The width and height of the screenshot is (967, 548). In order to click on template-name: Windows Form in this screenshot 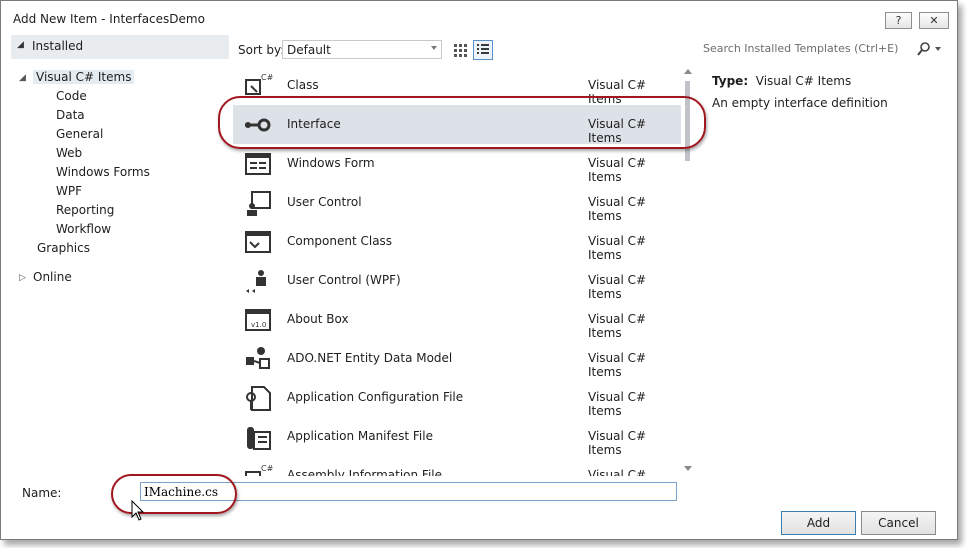, I will do `click(331, 163)`.